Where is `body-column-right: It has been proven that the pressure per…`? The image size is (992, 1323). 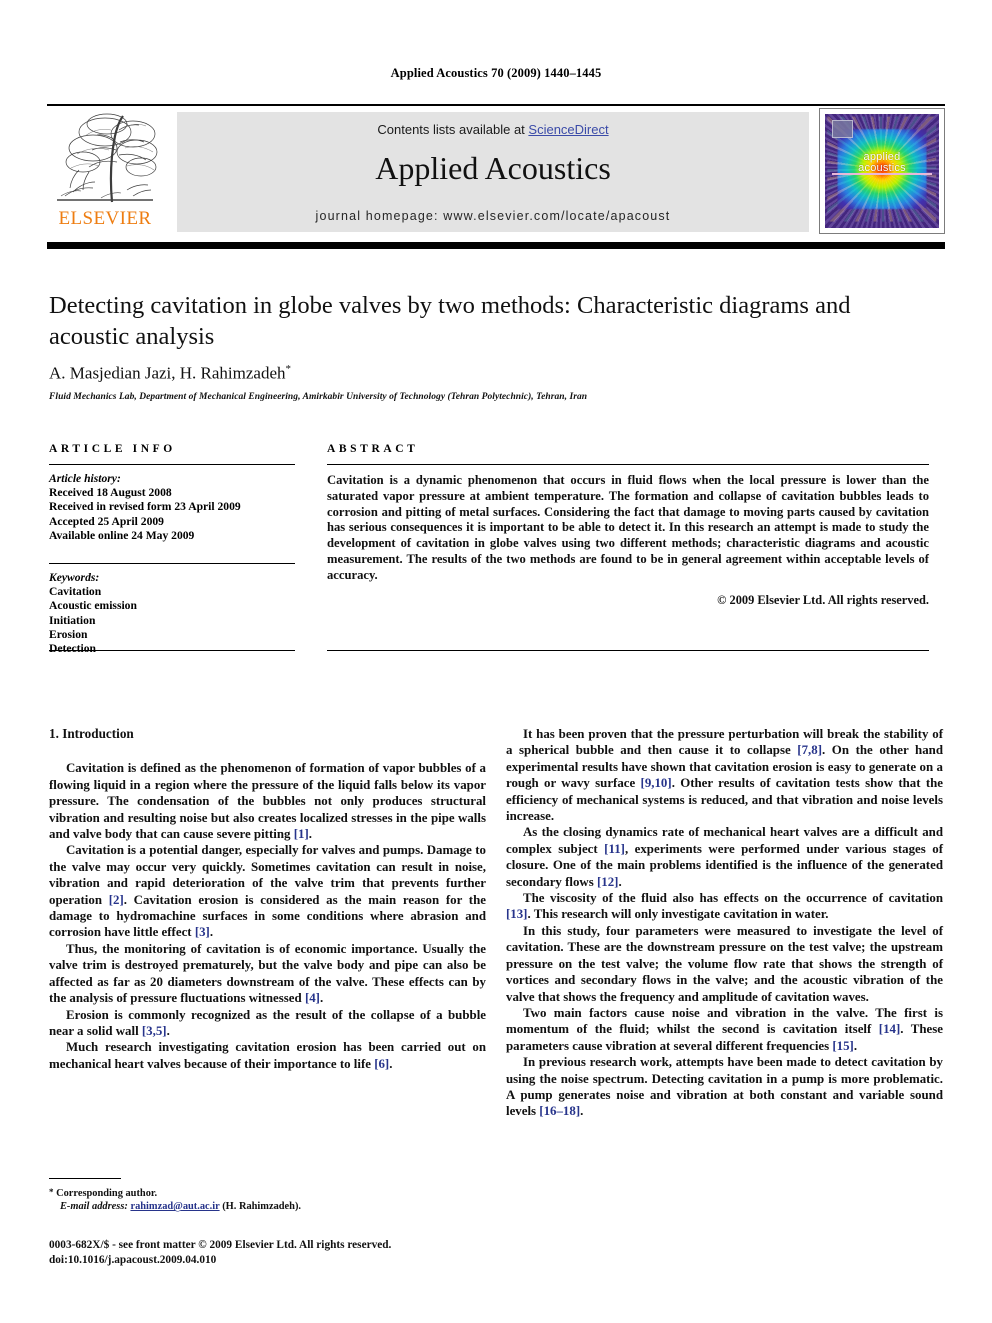 body-column-right: It has been proven that the pressure per… is located at coordinates (724, 923).